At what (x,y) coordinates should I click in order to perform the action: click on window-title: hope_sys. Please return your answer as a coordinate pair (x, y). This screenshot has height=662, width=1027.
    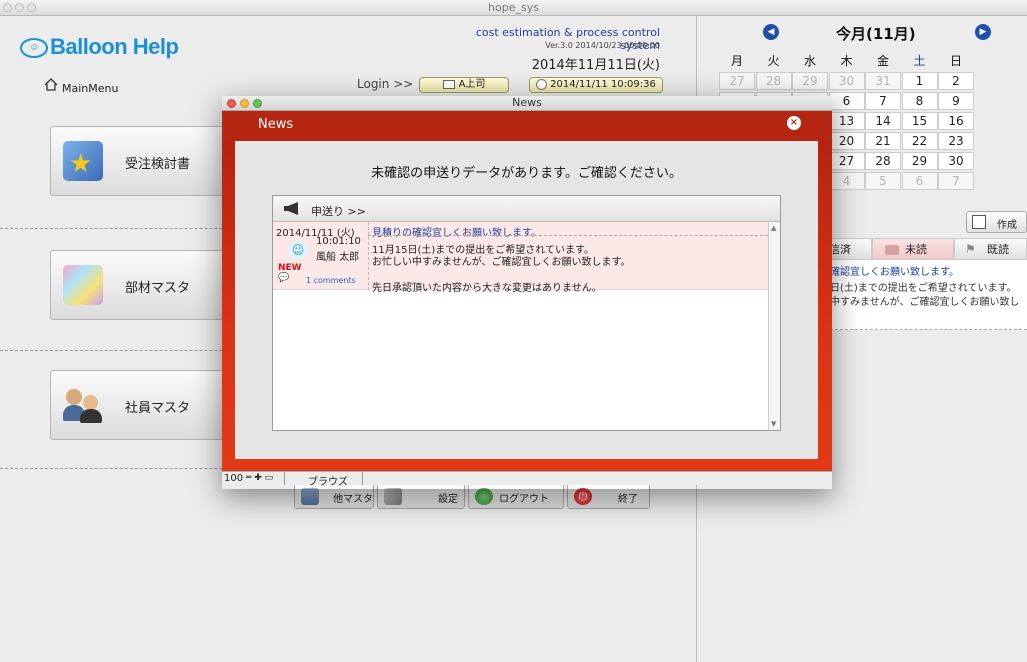
    Looking at the image, I should click on (513, 7).